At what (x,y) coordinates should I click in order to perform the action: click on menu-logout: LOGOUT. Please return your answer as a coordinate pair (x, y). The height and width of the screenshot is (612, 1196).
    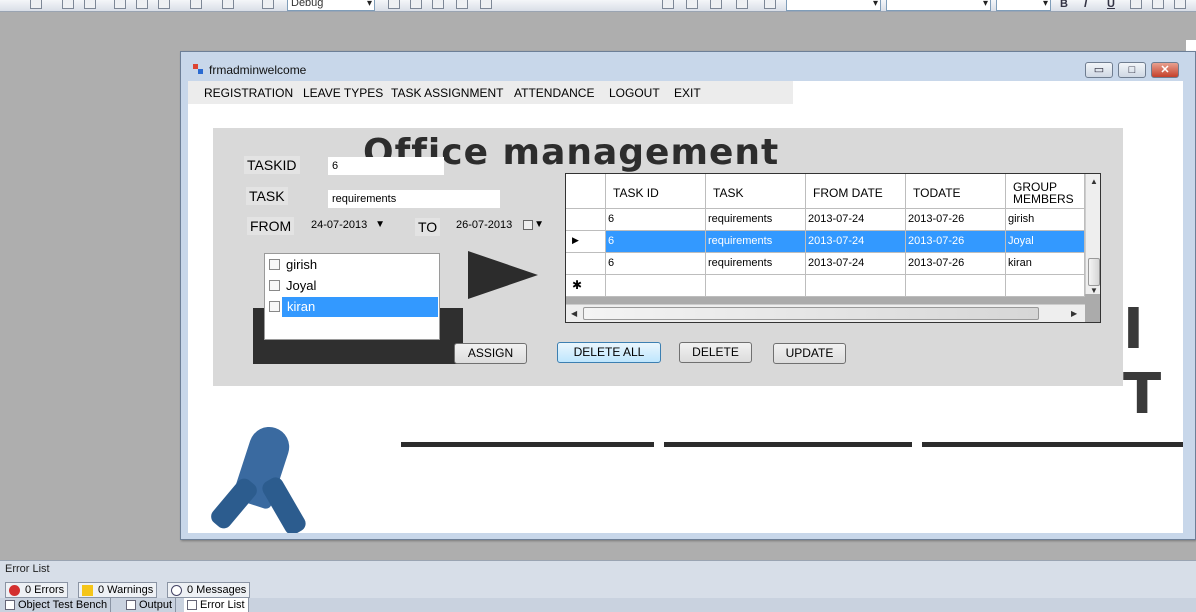
    Looking at the image, I should click on (634, 93).